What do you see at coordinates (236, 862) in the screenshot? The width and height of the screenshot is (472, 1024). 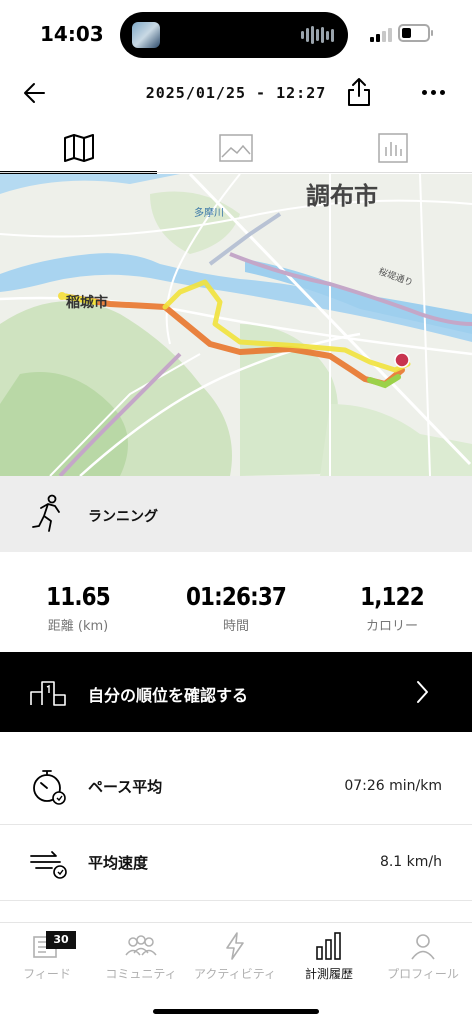 I see `metric-row-speed: 平均速度 8.1 km/h` at bounding box center [236, 862].